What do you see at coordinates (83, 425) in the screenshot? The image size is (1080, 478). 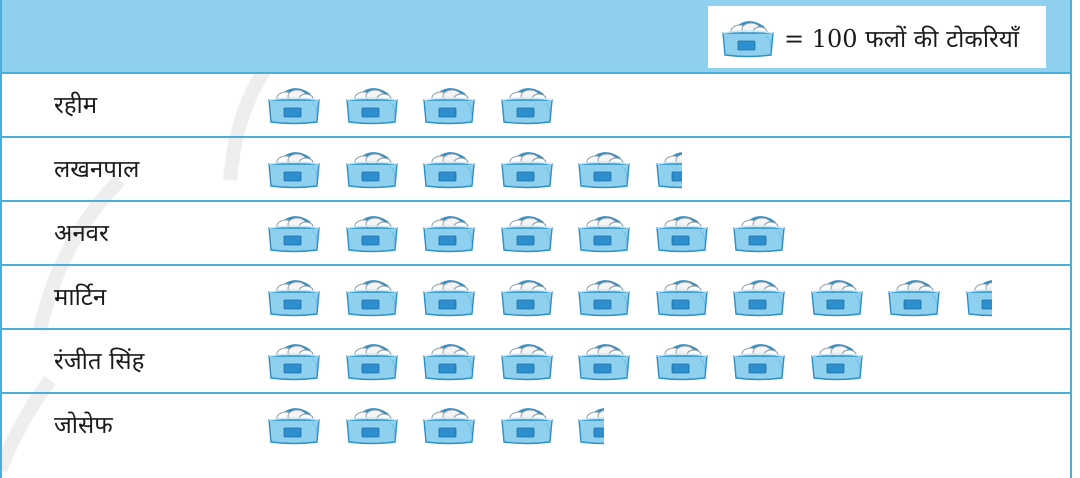 I see `row-label: जोसेफ` at bounding box center [83, 425].